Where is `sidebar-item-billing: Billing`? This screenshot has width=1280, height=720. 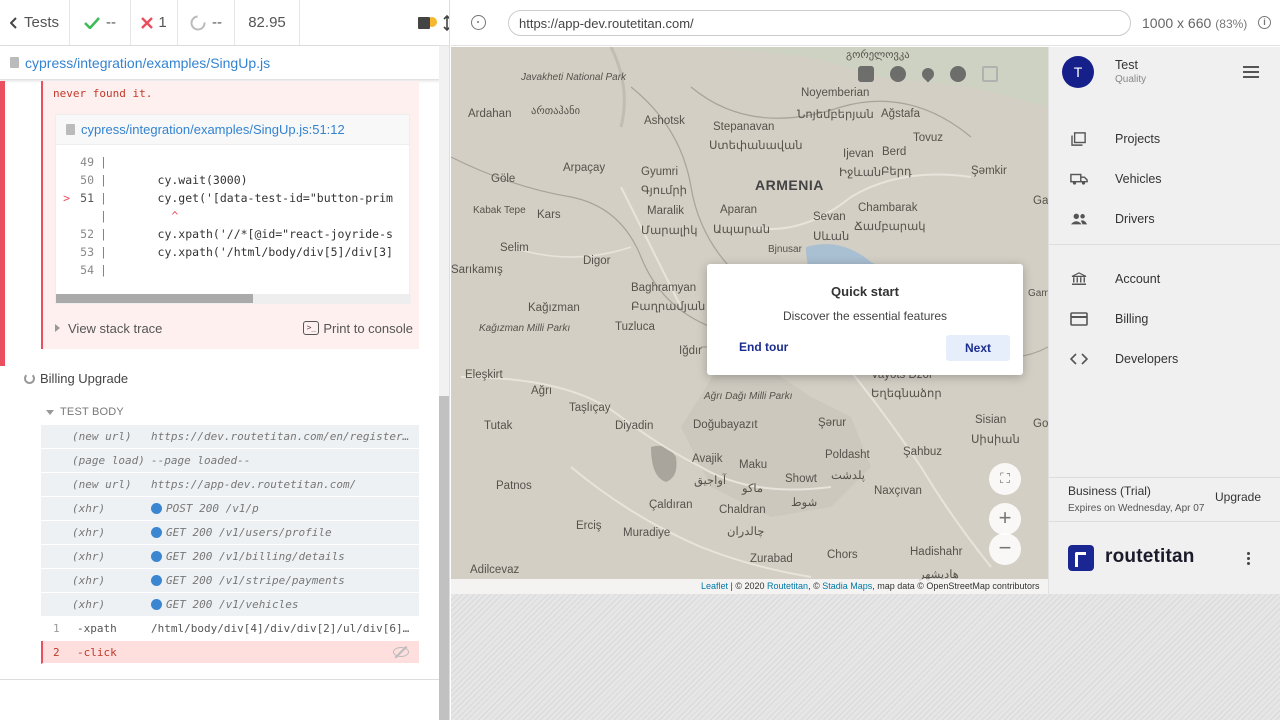 sidebar-item-billing: Billing is located at coordinates (1164, 319).